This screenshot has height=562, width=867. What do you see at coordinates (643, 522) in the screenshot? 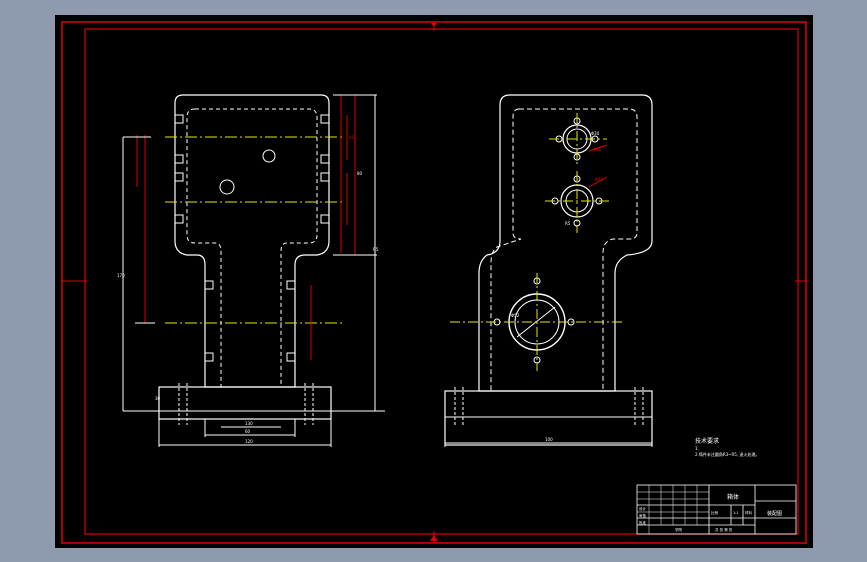
I see `tb-approval-label: 批准` at bounding box center [643, 522].